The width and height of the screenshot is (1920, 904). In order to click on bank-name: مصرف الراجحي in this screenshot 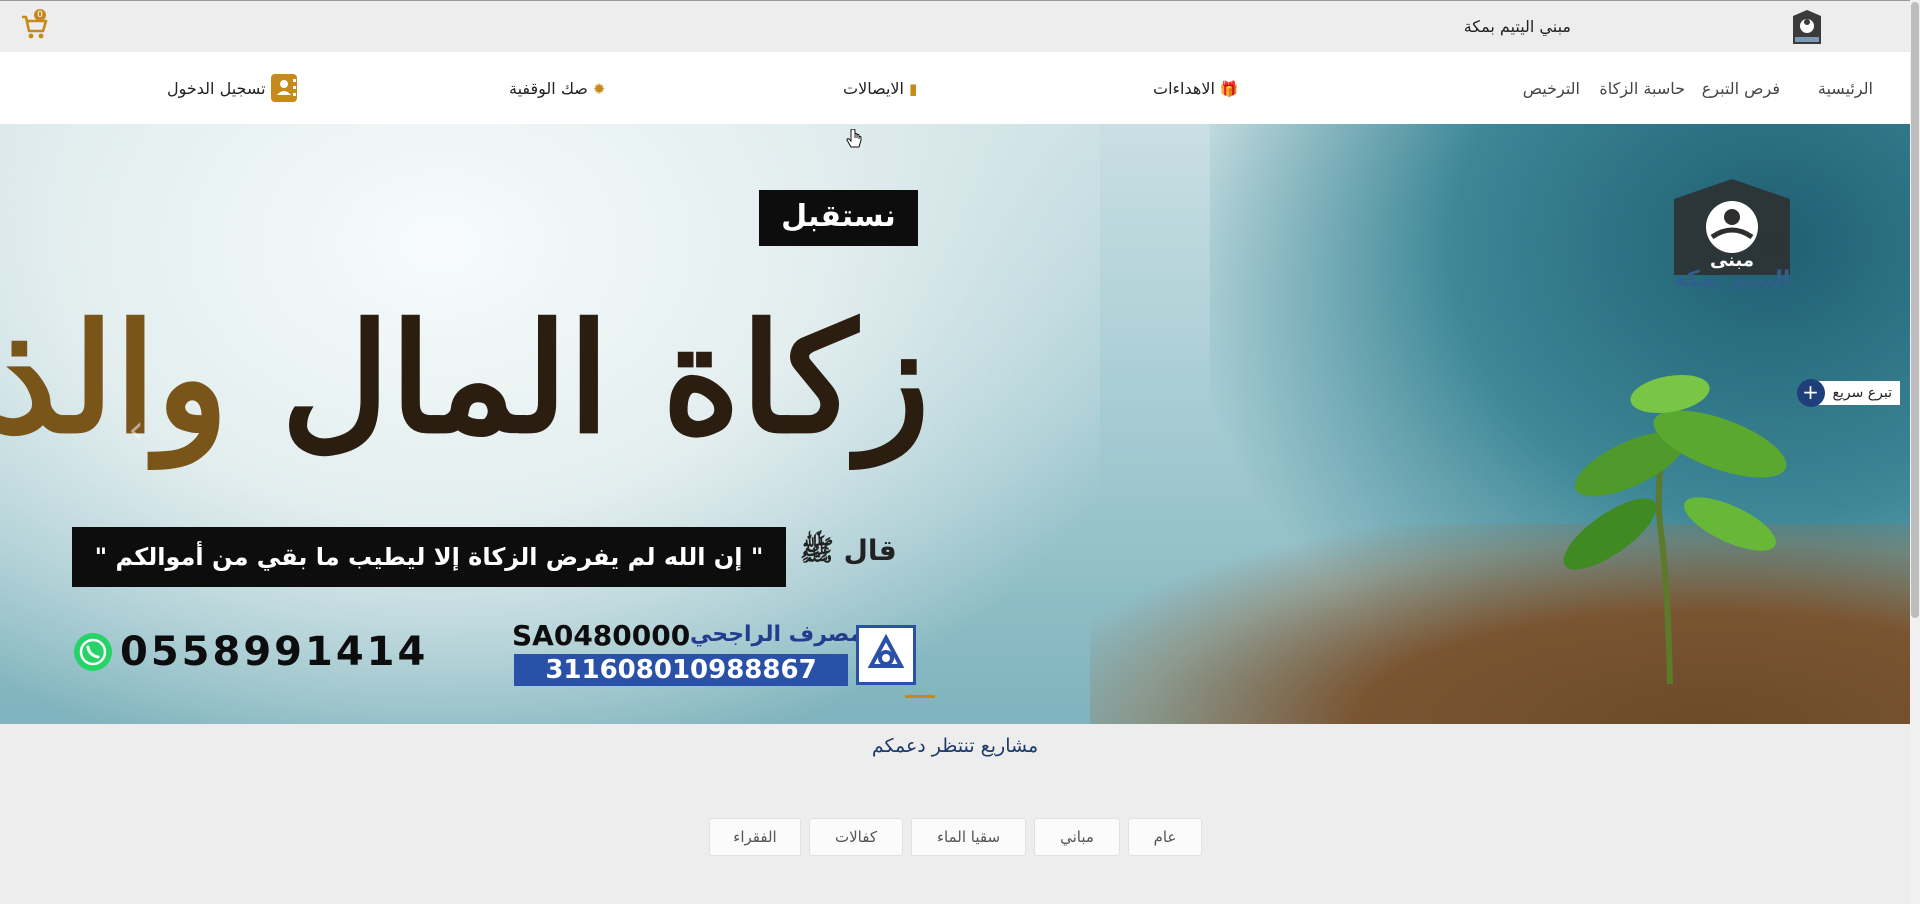, I will do `click(777, 634)`.